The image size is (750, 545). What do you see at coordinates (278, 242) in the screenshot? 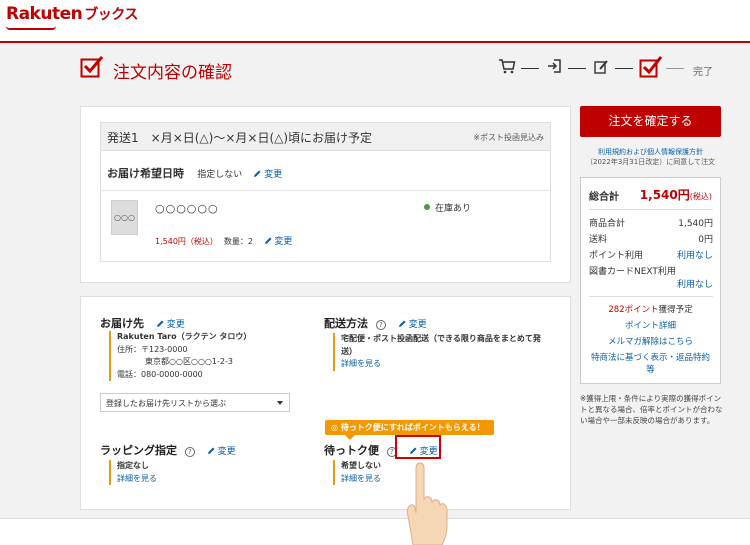
I see `product-edit-link: 変更` at bounding box center [278, 242].